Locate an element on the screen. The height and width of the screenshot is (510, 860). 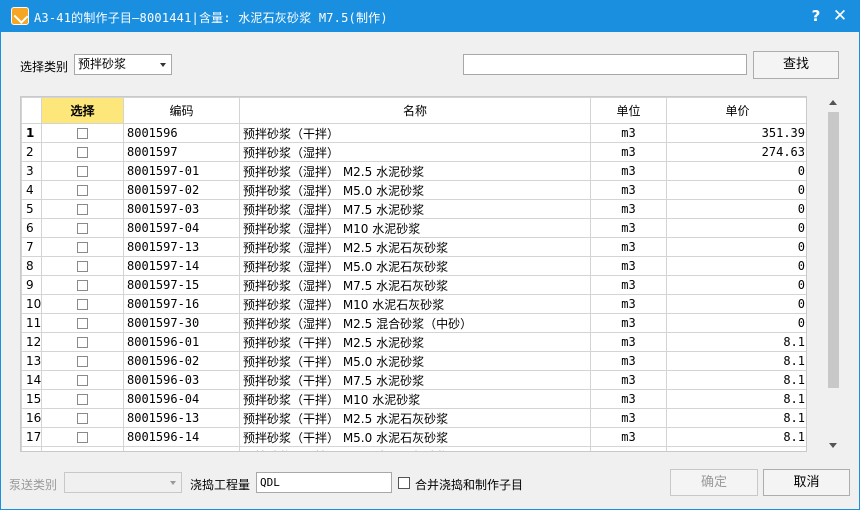
price-cell: 0 is located at coordinates (736, 285).